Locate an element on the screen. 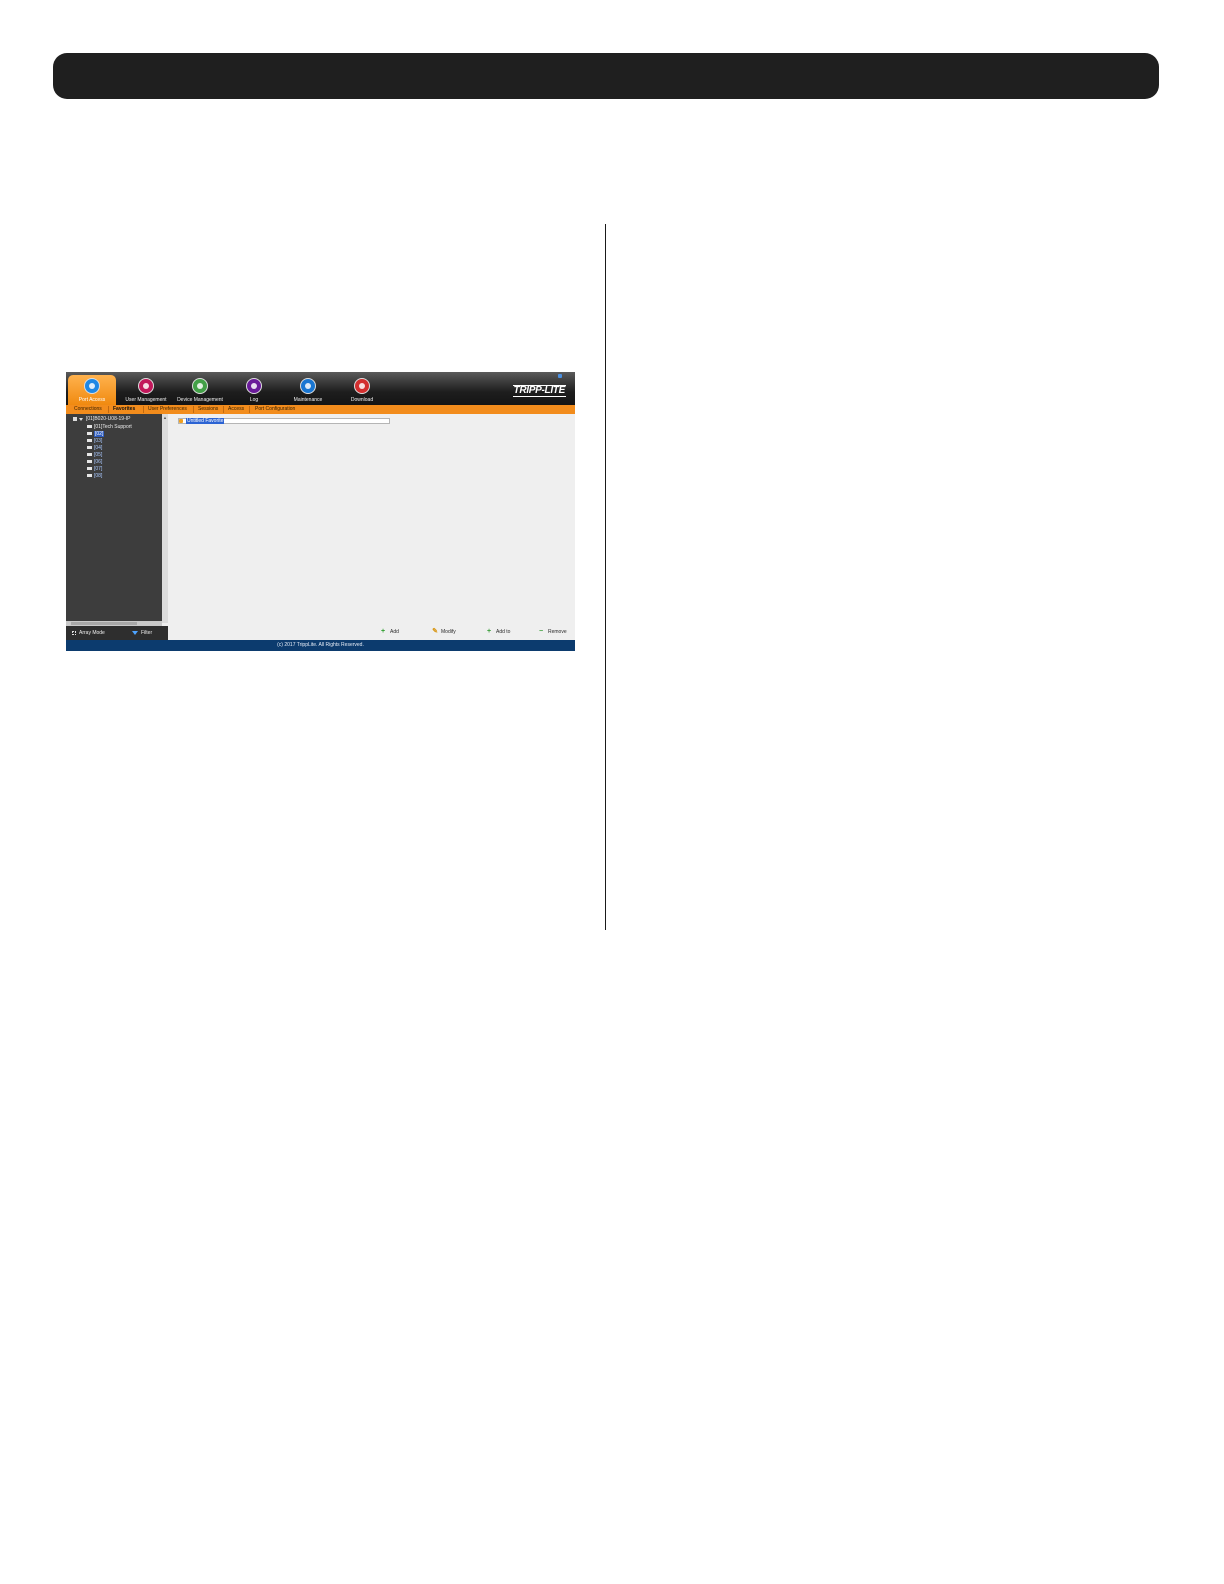 Image resolution: width=1224 pixels, height=1584 pixels. window-control-icon is located at coordinates (560, 376).